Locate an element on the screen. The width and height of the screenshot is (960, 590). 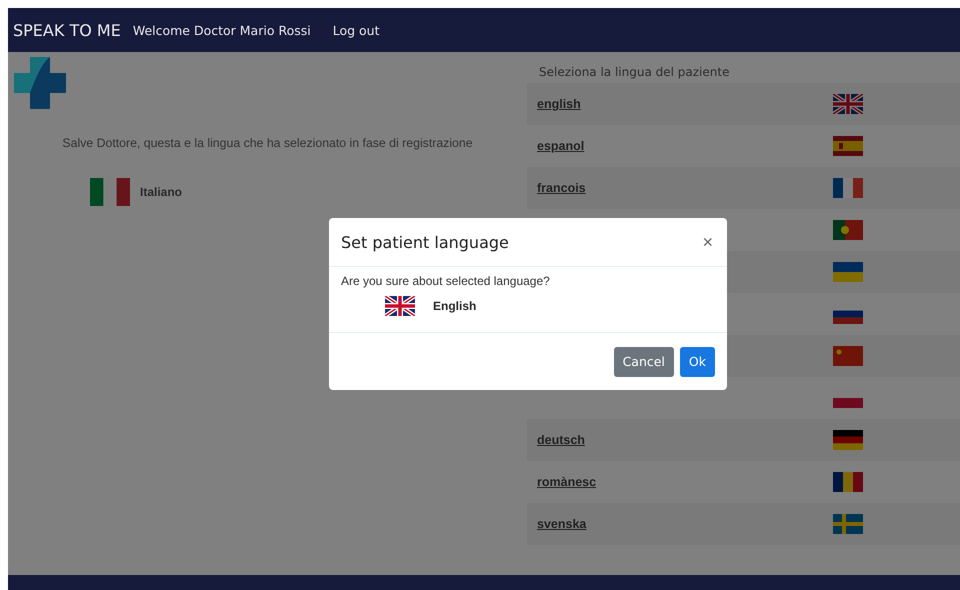
brand-title: SPEAK TO ME is located at coordinates (67, 30).